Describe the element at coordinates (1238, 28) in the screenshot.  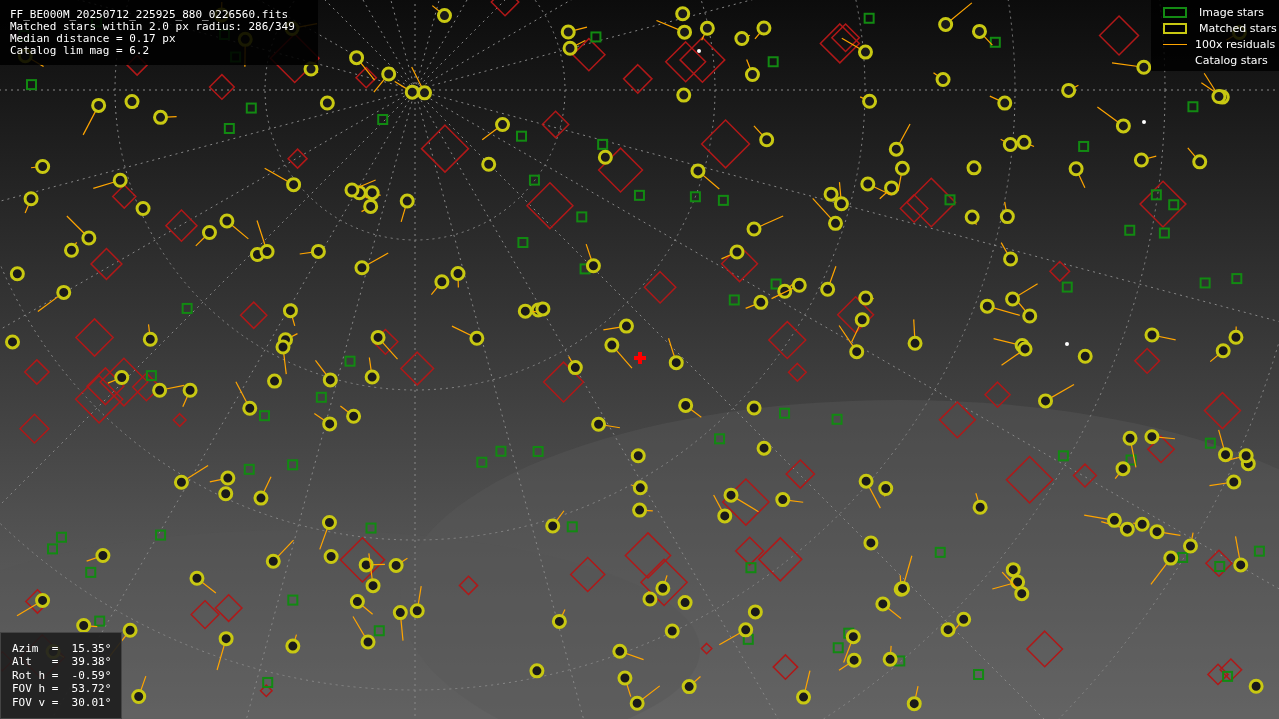
I see `legend-label: Matched stars` at that location.